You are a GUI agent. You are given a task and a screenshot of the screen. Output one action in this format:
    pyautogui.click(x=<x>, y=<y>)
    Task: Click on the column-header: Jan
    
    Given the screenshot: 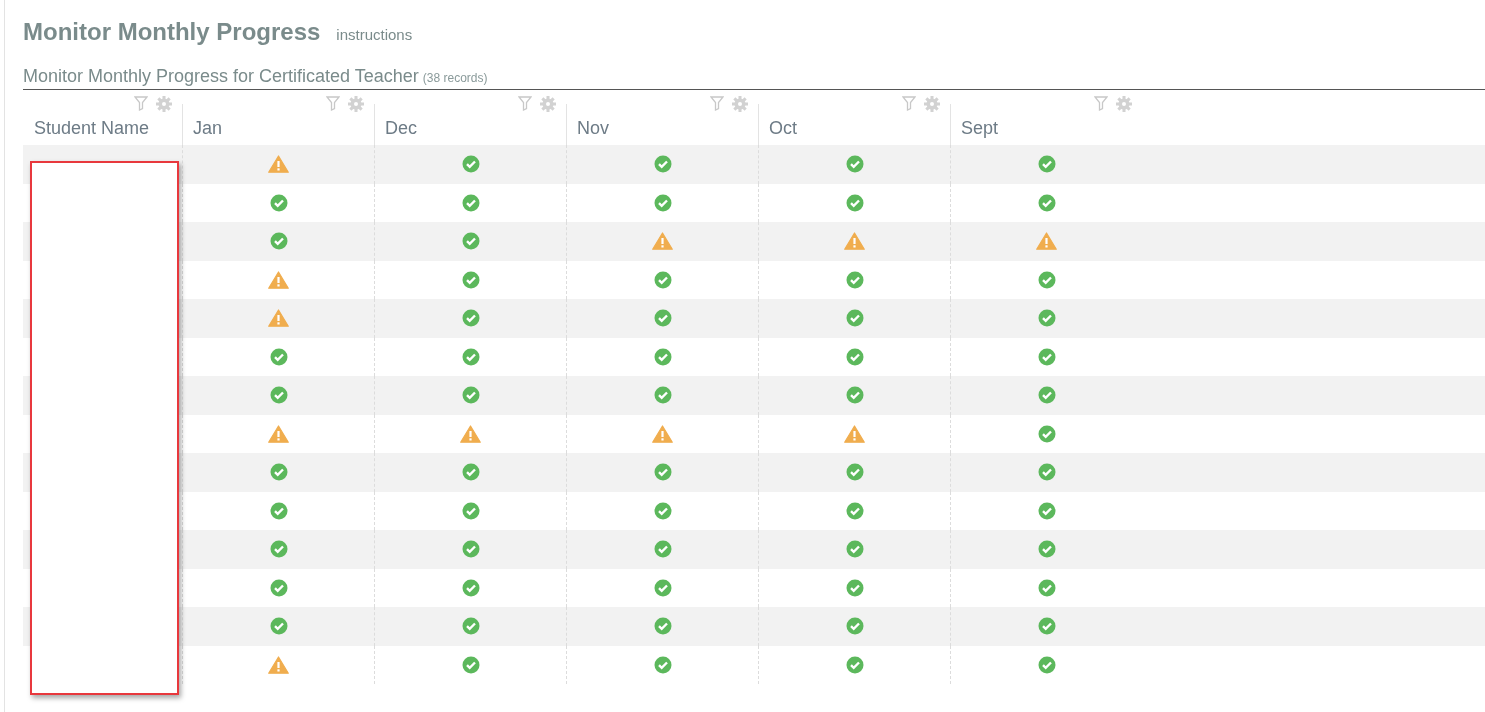 What is the action you would take?
    pyautogui.click(x=208, y=128)
    